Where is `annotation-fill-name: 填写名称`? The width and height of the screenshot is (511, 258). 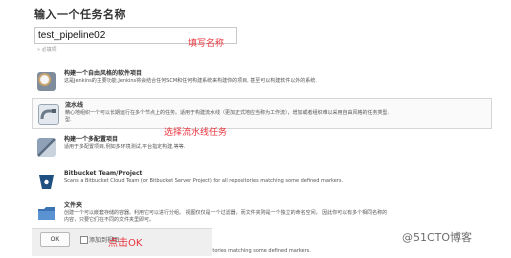
annotation-fill-name: 填写名称 is located at coordinates (206, 44).